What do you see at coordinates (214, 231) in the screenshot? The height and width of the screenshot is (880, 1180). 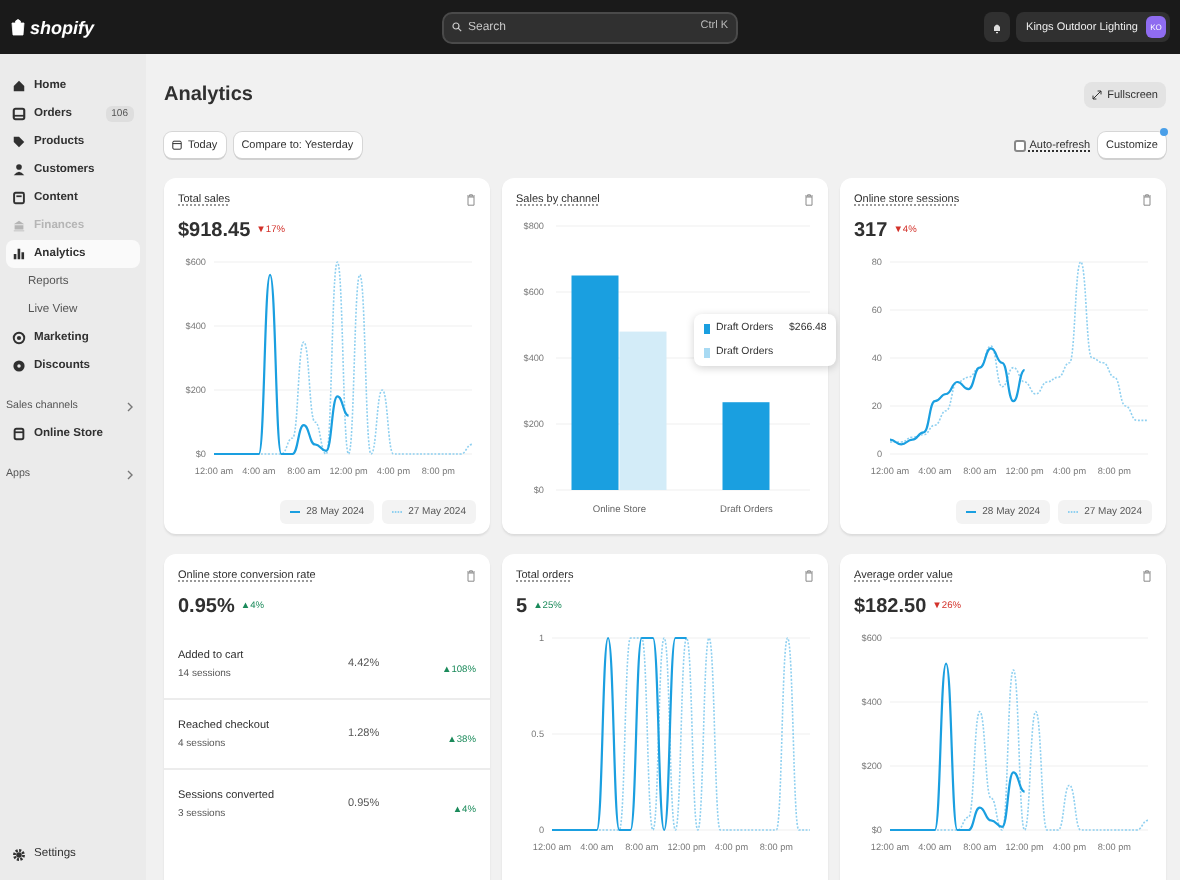 I see `metric-value: $918.45` at bounding box center [214, 231].